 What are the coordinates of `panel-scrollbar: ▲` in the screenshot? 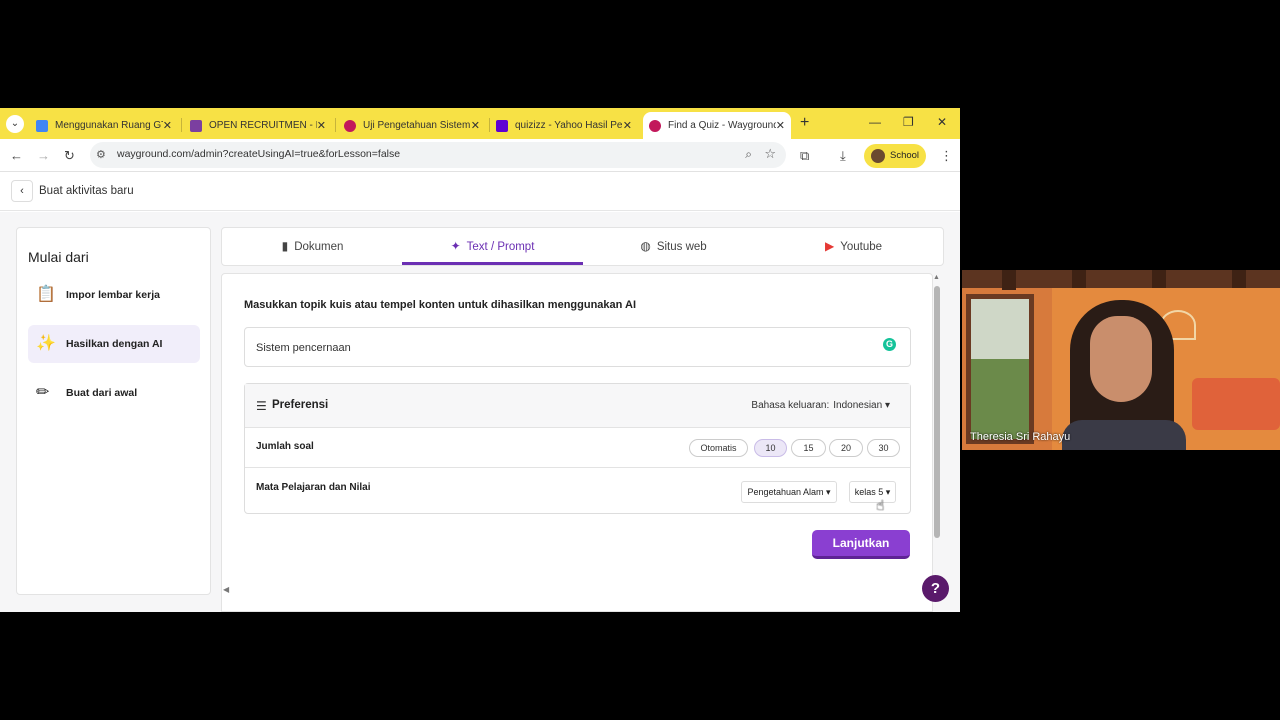 It's located at (937, 407).